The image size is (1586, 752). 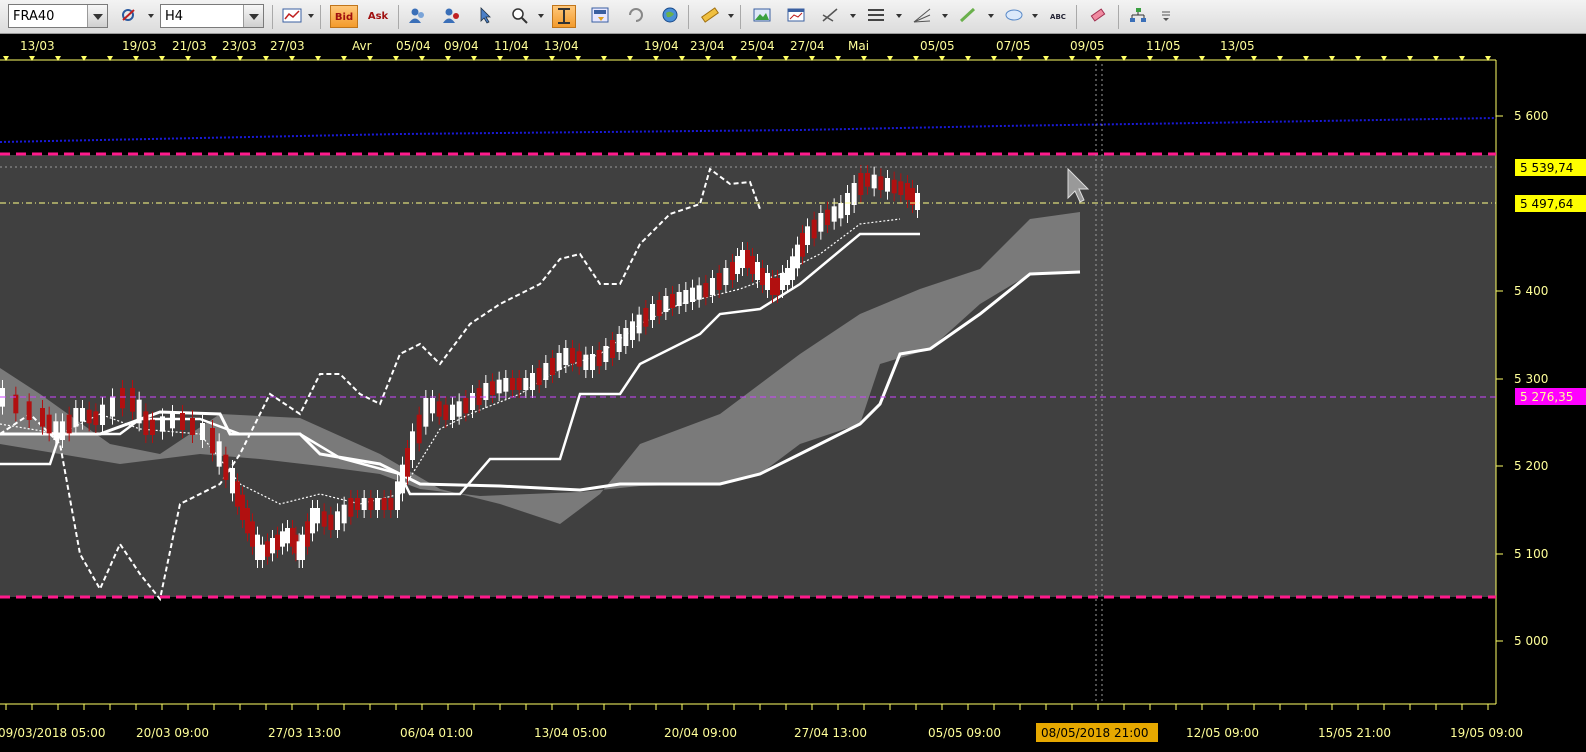 I want to click on bid-button: Bid, so click(x=344, y=16).